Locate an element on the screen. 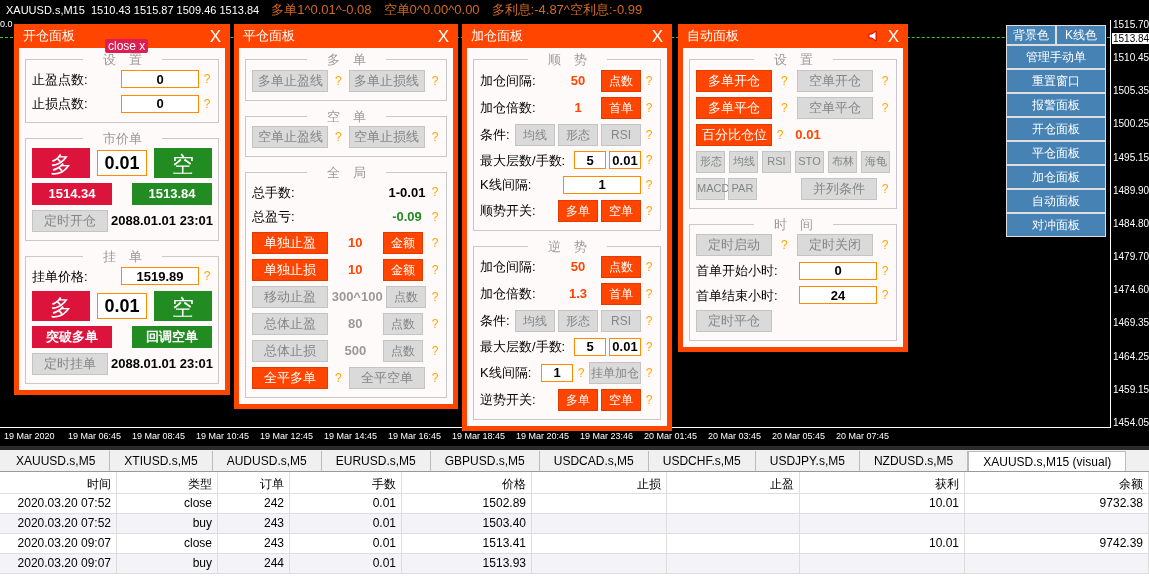 The width and height of the screenshot is (1149, 578). menu-button: 自动面板 is located at coordinates (1056, 201).